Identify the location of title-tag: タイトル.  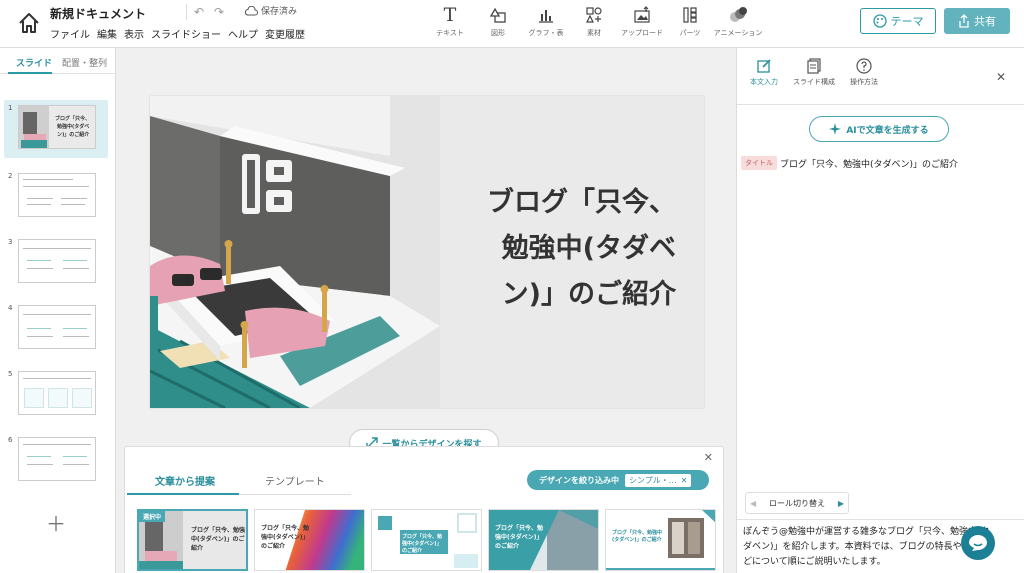
(759, 163).